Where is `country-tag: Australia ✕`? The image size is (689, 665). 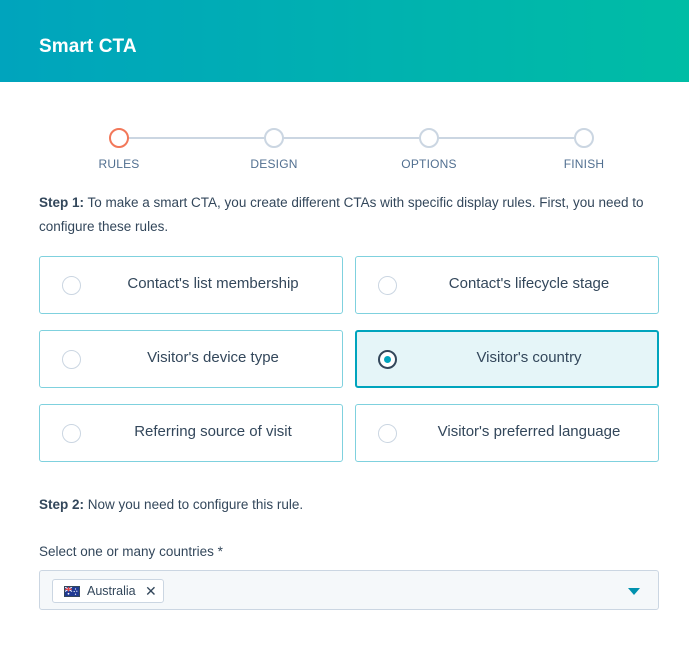
country-tag: Australia ✕ is located at coordinates (108, 591).